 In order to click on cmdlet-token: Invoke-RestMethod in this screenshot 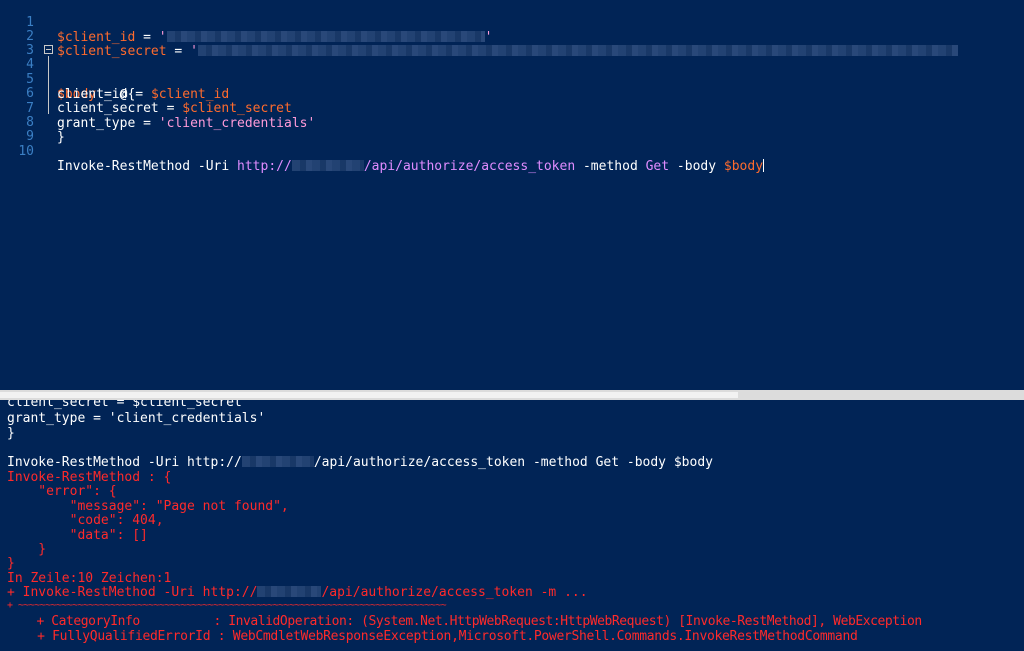, I will do `click(124, 166)`.